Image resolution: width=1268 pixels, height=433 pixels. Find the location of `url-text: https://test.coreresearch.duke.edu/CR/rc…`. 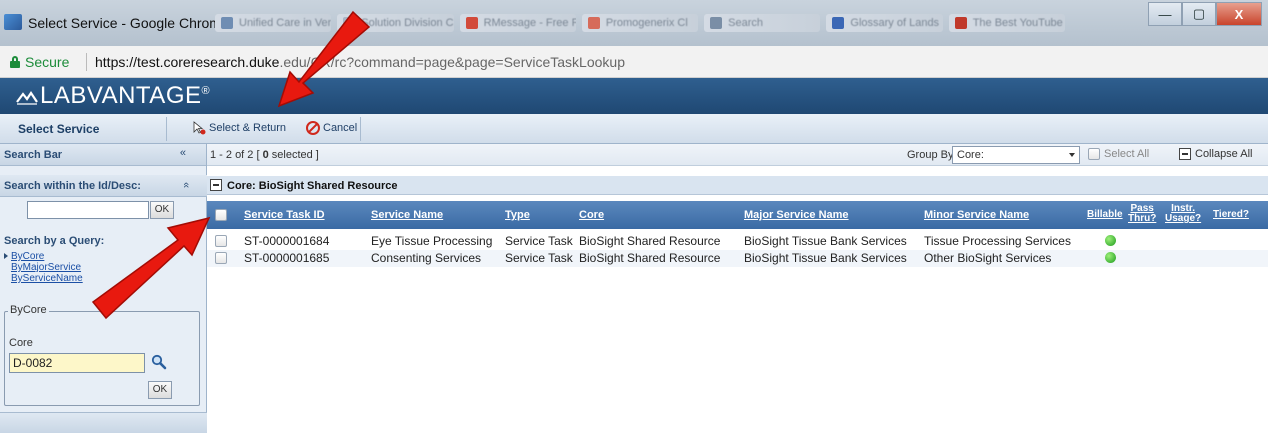

url-text: https://test.coreresearch.duke.edu/CR/rc… is located at coordinates (360, 62).